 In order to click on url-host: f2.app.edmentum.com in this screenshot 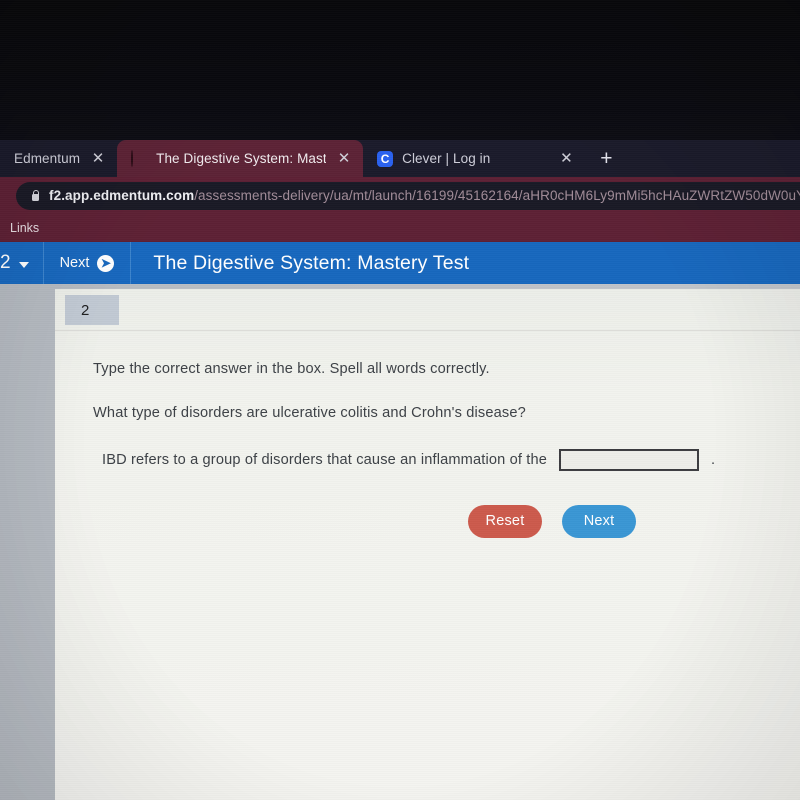, I will do `click(122, 195)`.